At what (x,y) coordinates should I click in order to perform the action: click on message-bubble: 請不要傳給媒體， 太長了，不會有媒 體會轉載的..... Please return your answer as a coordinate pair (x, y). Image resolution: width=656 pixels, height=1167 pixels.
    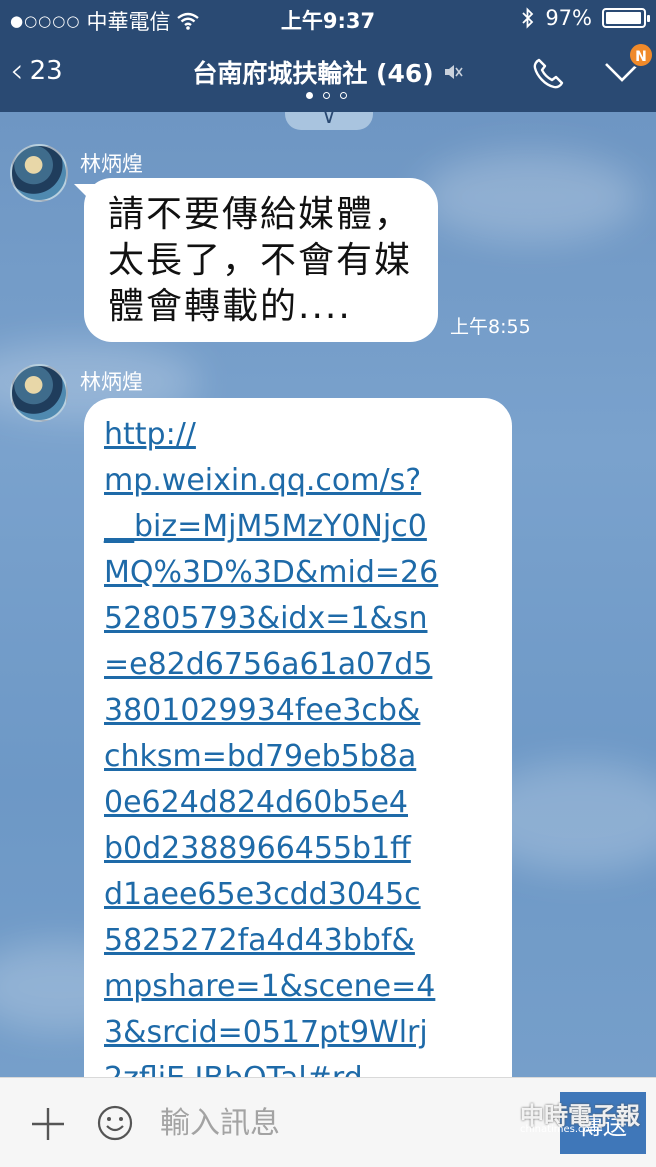
    Looking at the image, I should click on (261, 260).